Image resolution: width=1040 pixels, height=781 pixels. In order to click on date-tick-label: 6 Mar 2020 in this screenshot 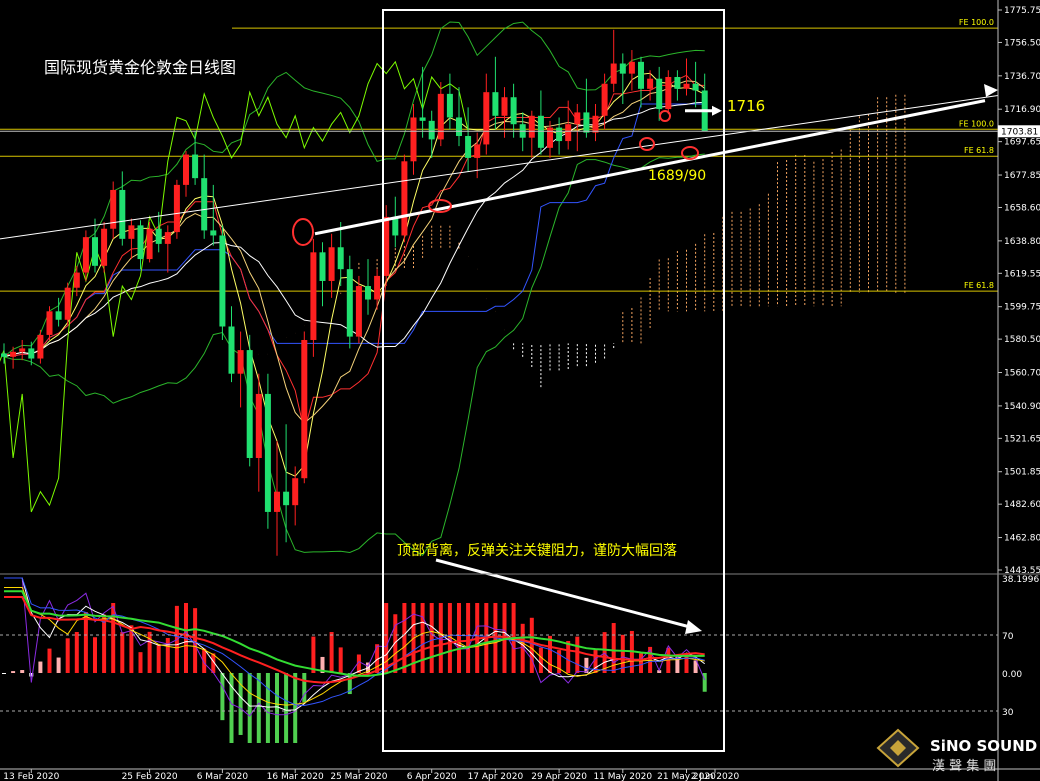, I will do `click(223, 776)`.